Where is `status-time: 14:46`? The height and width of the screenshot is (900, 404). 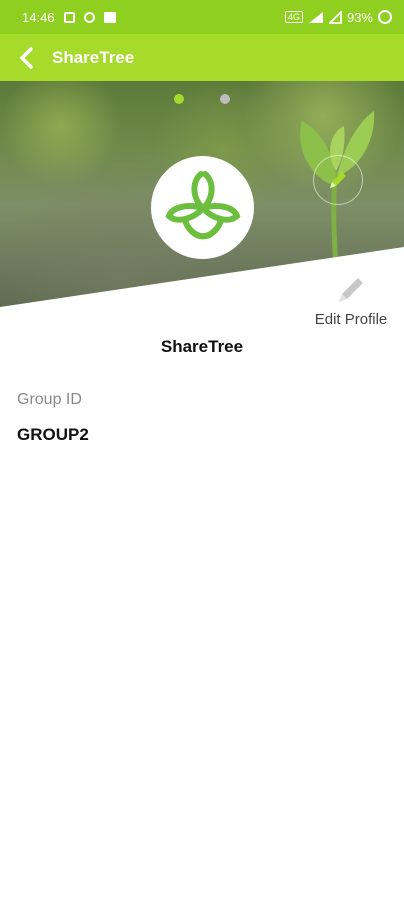 status-time: 14:46 is located at coordinates (38, 17).